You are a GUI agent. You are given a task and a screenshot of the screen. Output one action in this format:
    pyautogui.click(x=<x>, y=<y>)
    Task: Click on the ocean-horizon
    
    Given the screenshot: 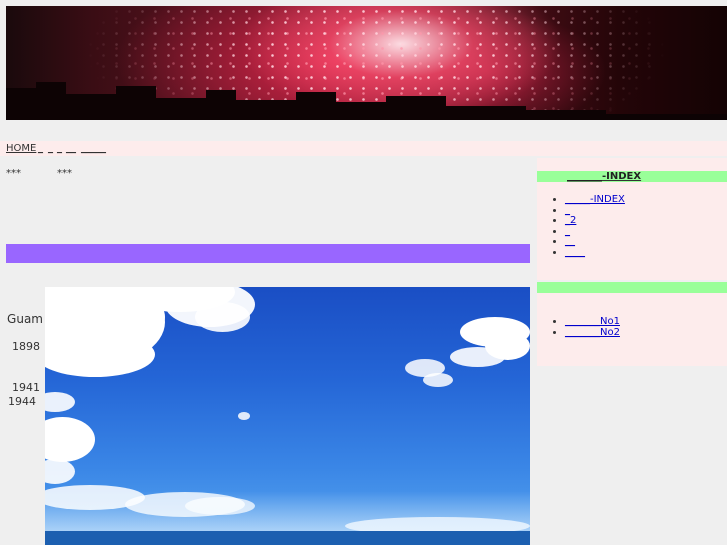 What is the action you would take?
    pyautogui.click(x=287, y=538)
    